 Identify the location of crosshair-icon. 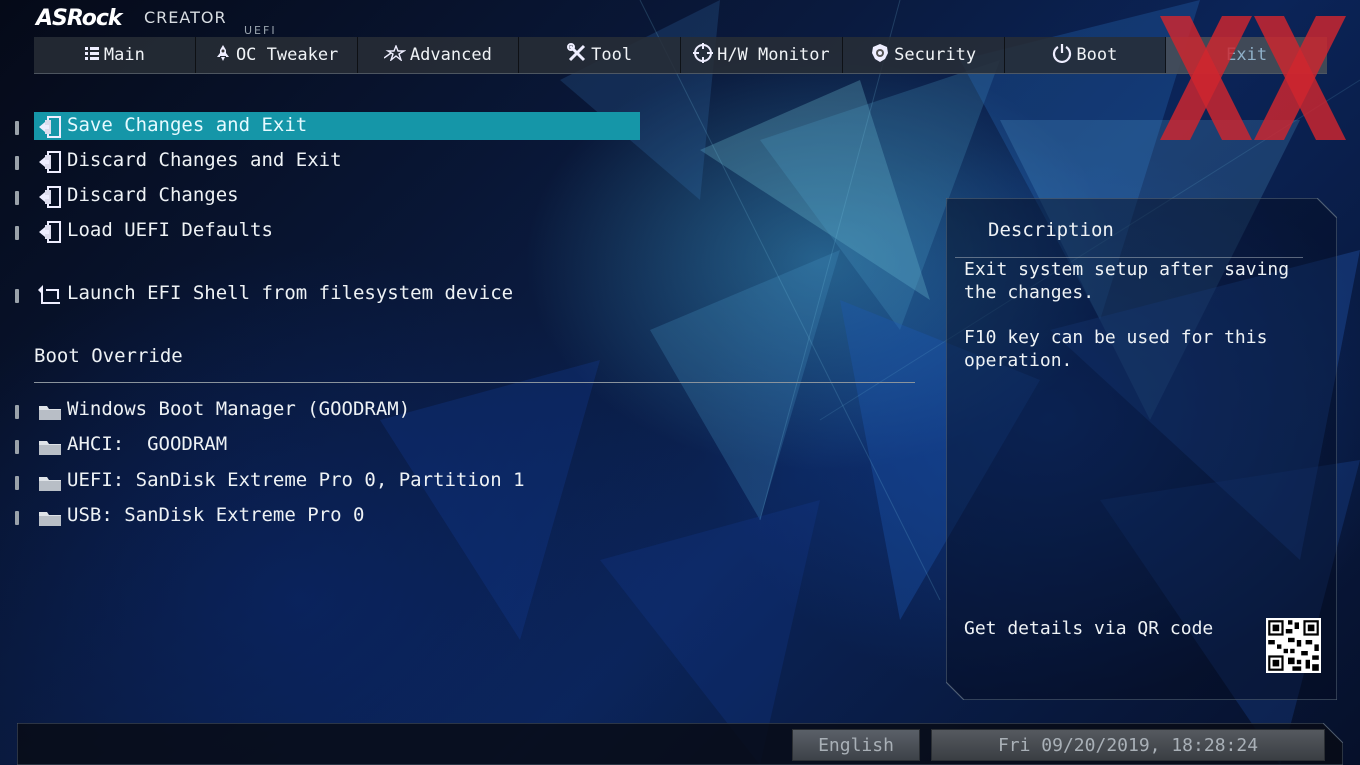
(703, 55).